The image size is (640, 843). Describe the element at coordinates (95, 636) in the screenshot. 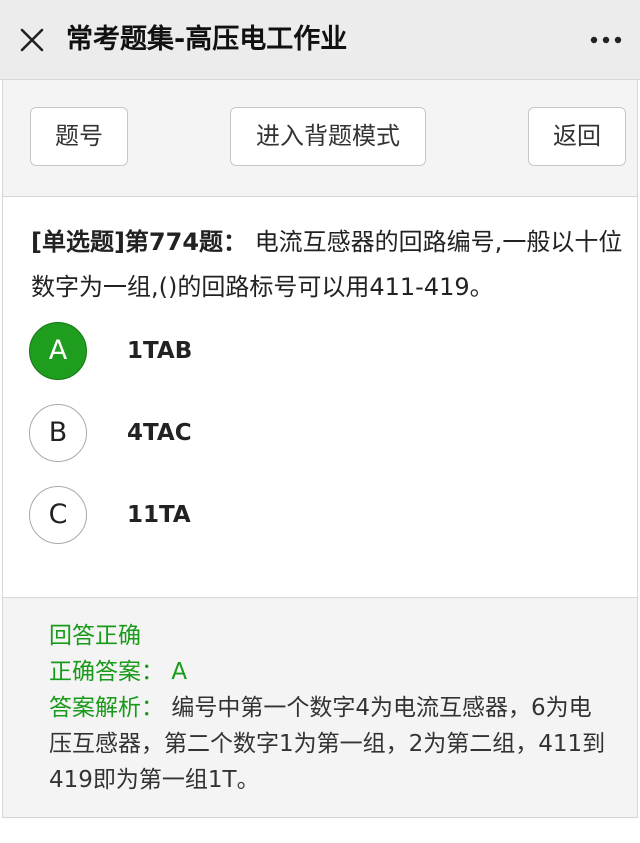

I see `answer-status: 回答正确` at that location.